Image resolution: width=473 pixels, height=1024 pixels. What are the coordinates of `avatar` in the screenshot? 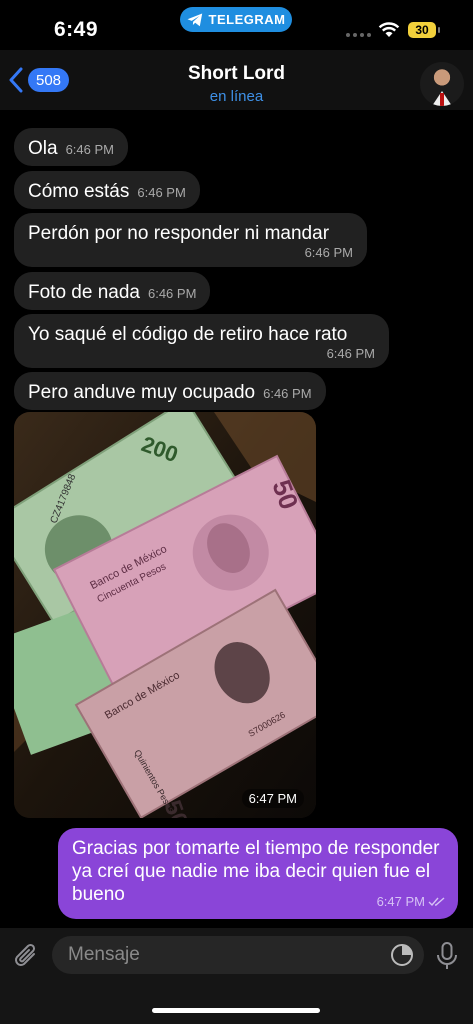 It's located at (442, 84).